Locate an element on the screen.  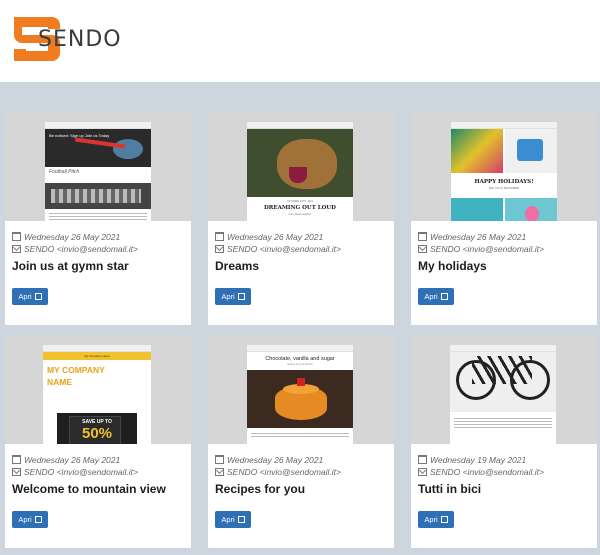
preview-headline: MY COMPANY NAME is located at coordinates (76, 376).